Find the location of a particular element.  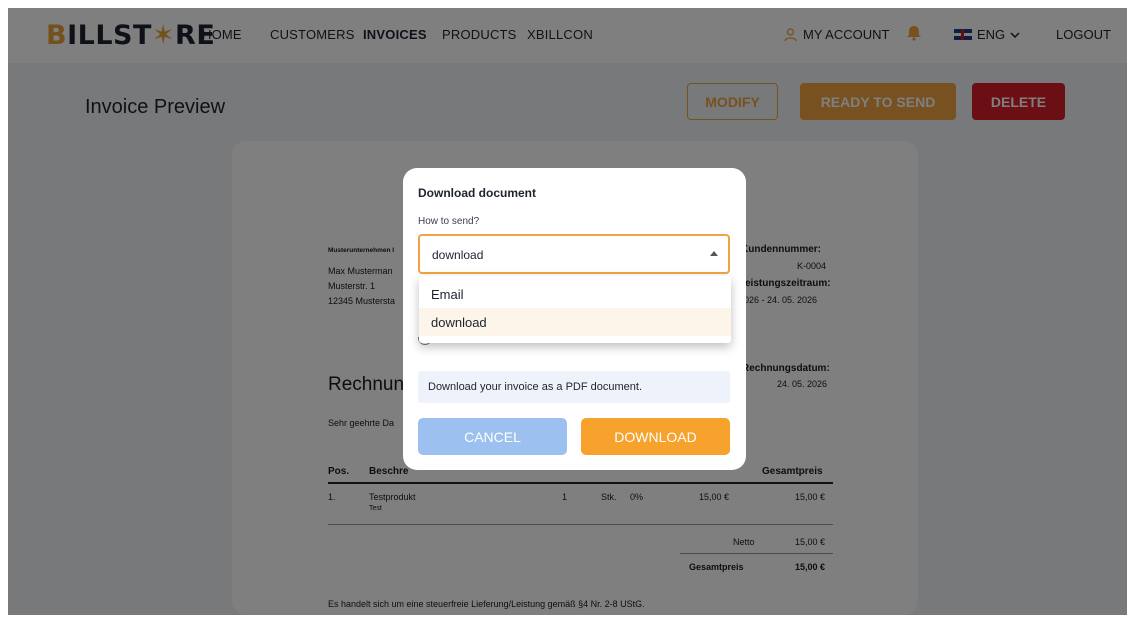

option-email: Email is located at coordinates (575, 294).